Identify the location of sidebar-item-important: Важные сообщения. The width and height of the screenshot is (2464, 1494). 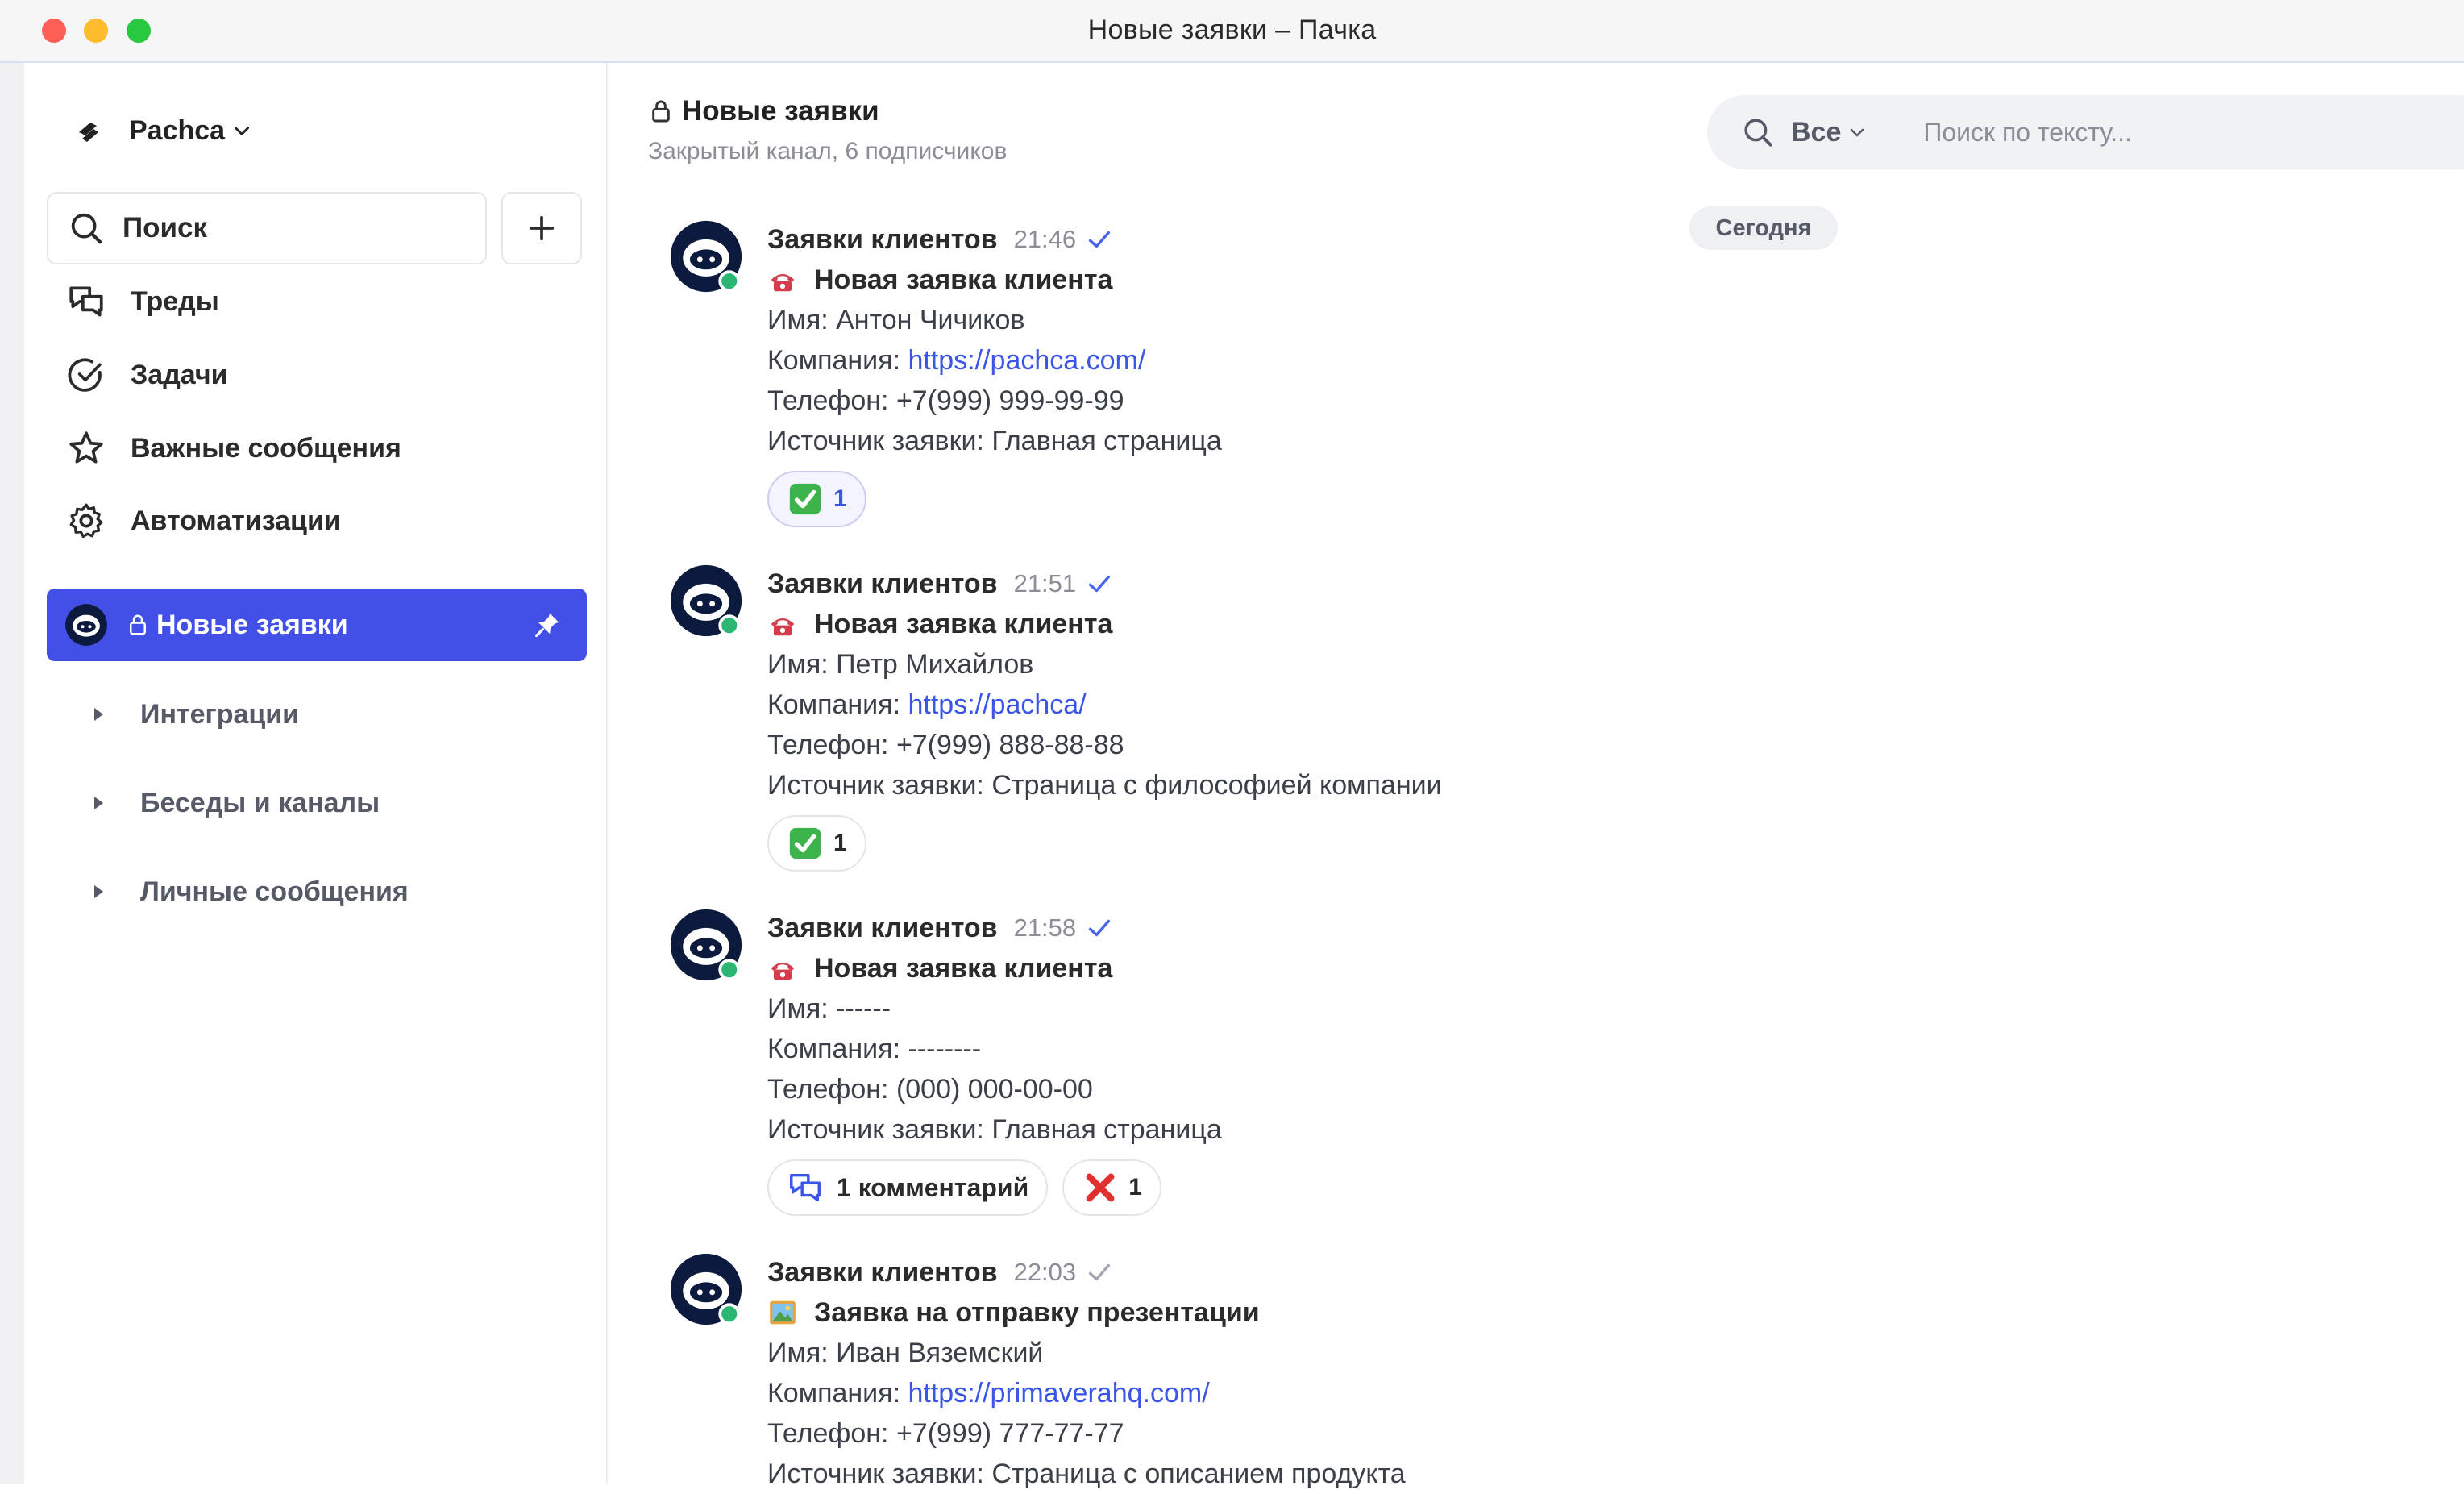
(233, 448).